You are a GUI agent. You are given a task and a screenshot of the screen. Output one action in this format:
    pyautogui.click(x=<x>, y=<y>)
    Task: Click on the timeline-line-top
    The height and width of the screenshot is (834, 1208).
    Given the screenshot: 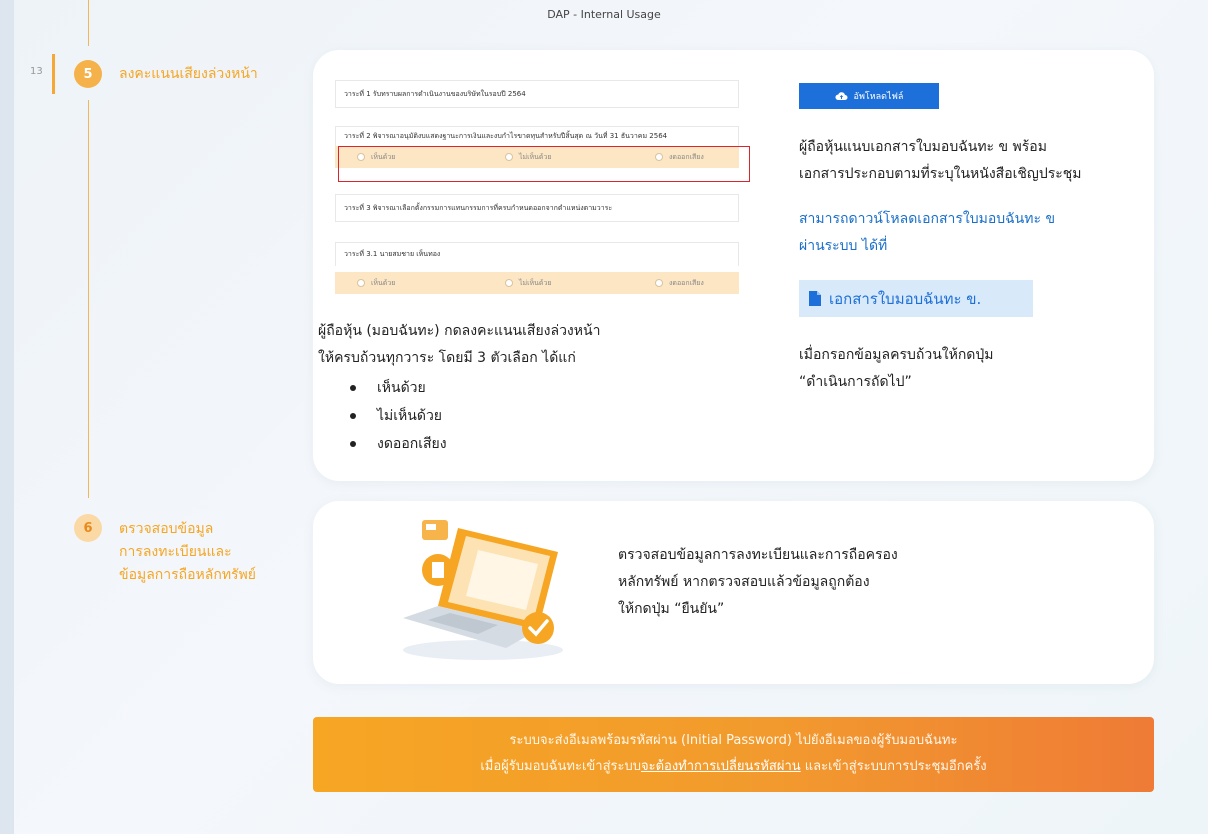 What is the action you would take?
    pyautogui.click(x=88, y=23)
    